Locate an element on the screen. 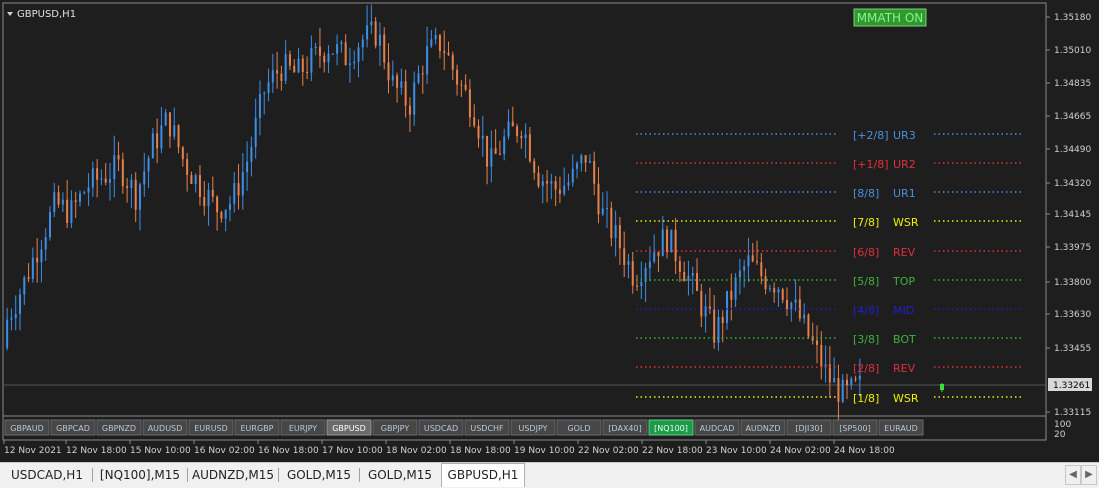  symbol-button-label: USDCHF is located at coordinates (487, 428).